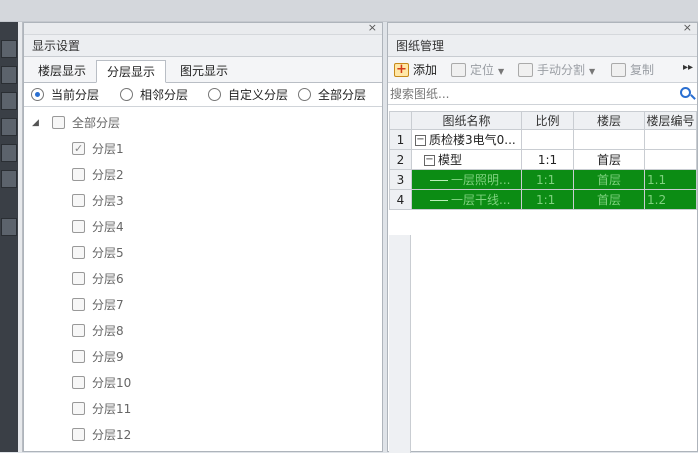 Image resolution: width=698 pixels, height=453 pixels. Describe the element at coordinates (112, 409) in the screenshot. I see `tree-item-label: 分层11` at that location.